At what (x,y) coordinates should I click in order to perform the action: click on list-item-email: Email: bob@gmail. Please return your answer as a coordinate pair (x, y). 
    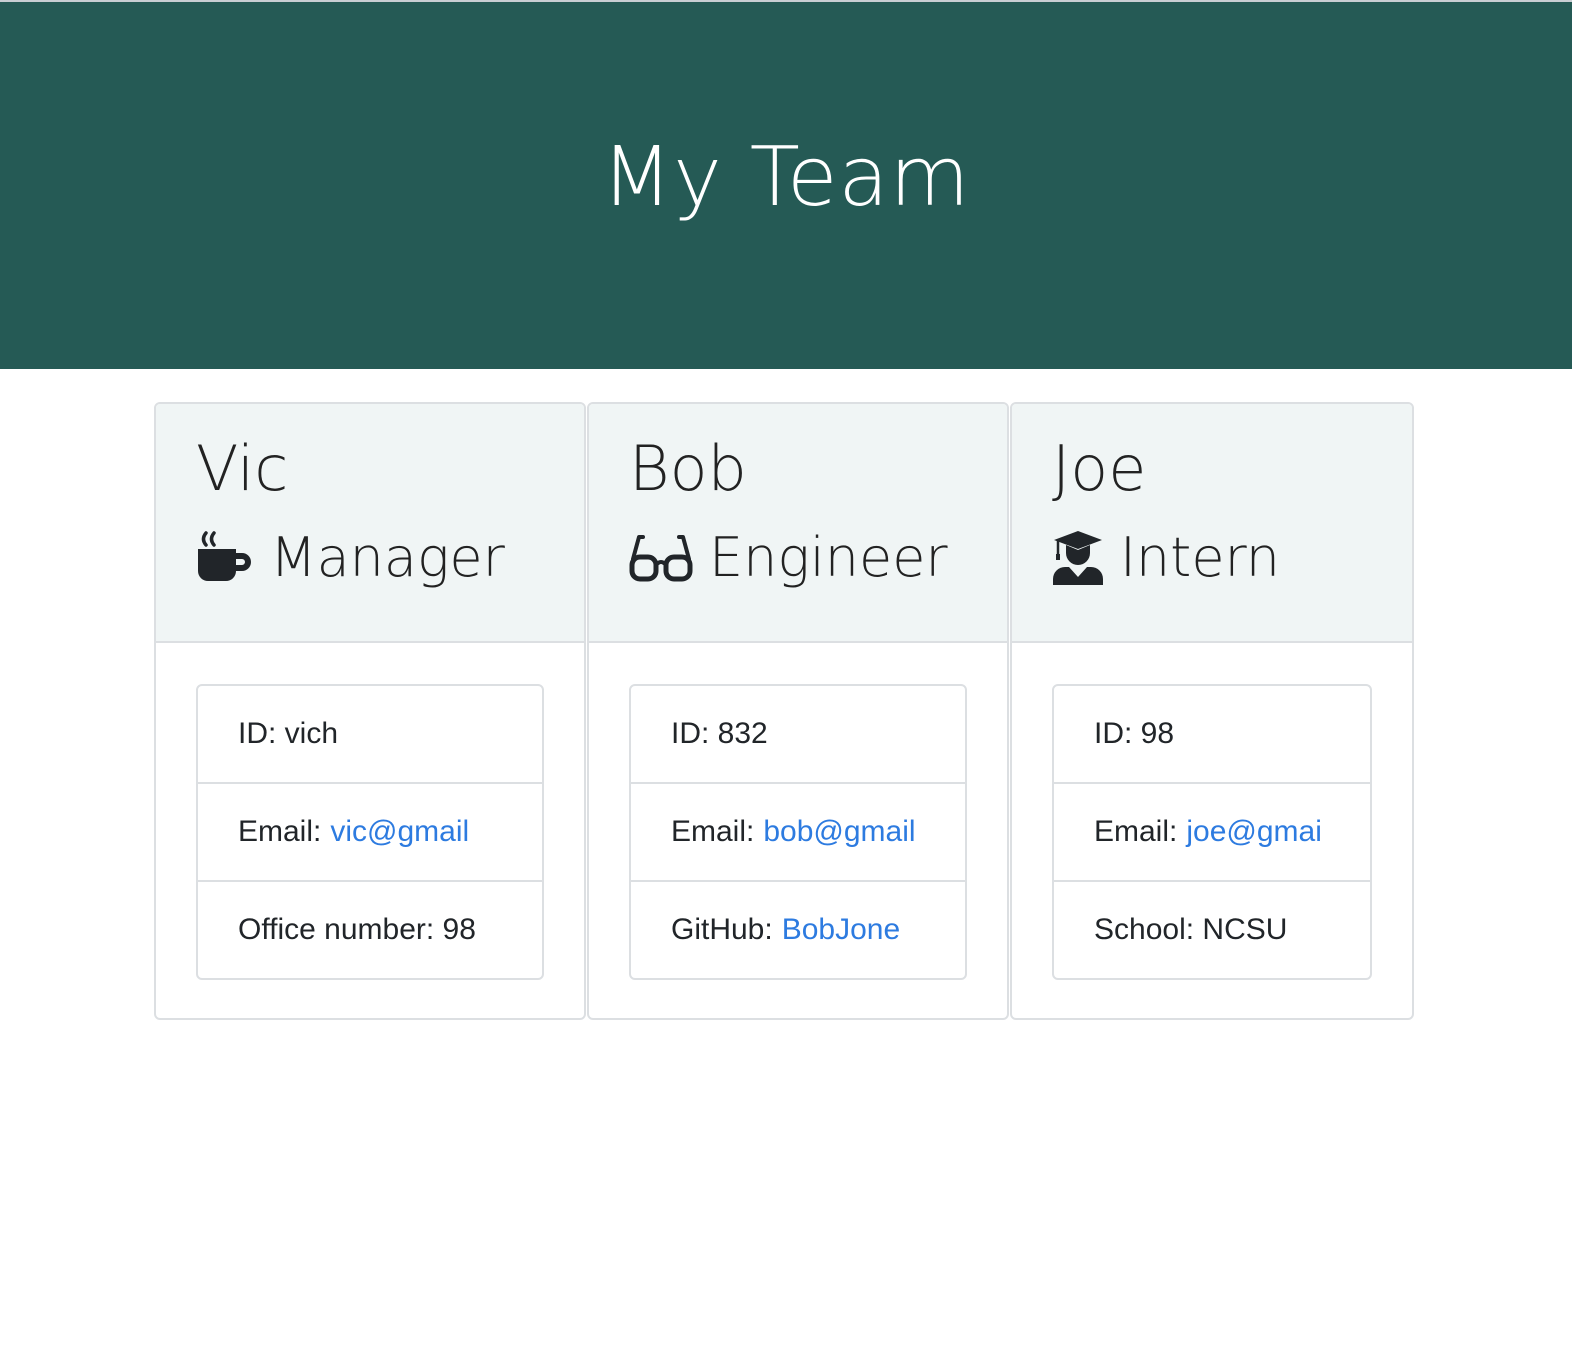
    Looking at the image, I should click on (798, 833).